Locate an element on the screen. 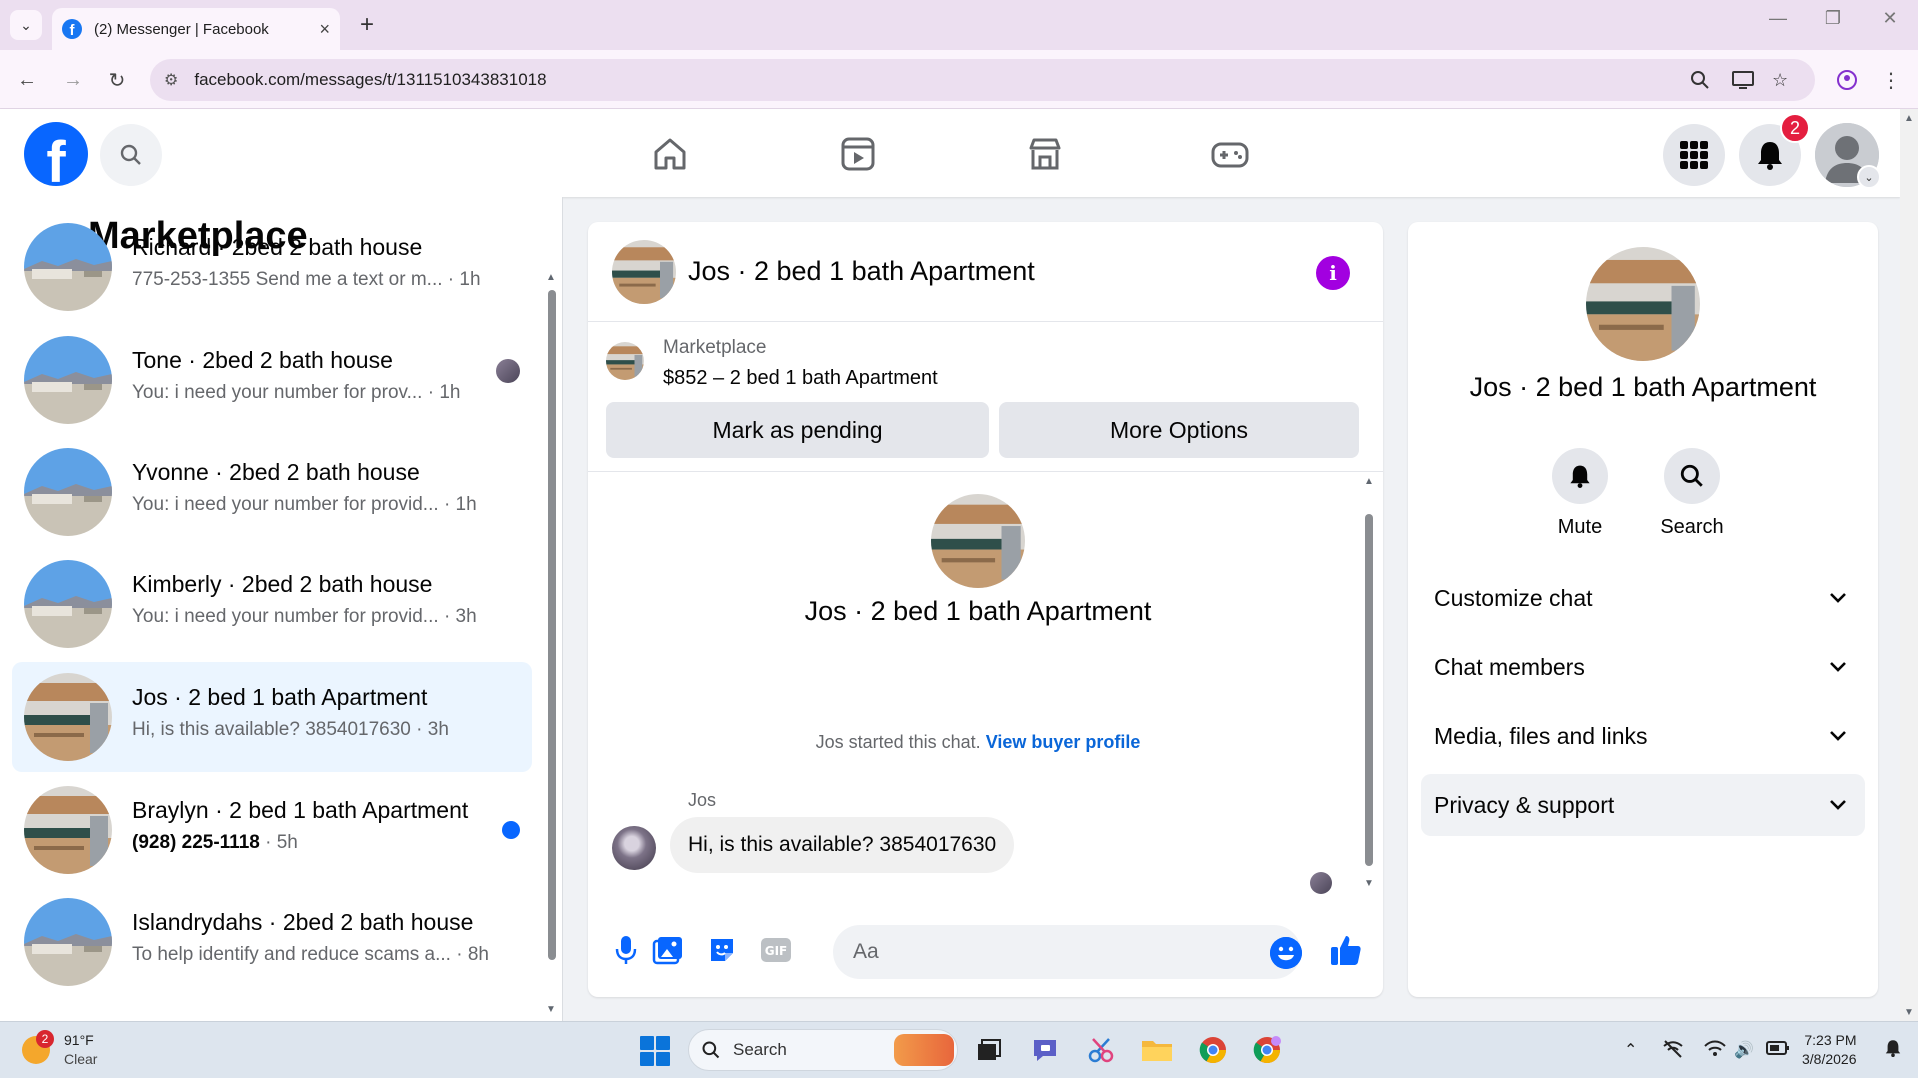 Image resolution: width=1918 pixels, height=1078 pixels. chevron-down-icon is located at coordinates (1838, 667).